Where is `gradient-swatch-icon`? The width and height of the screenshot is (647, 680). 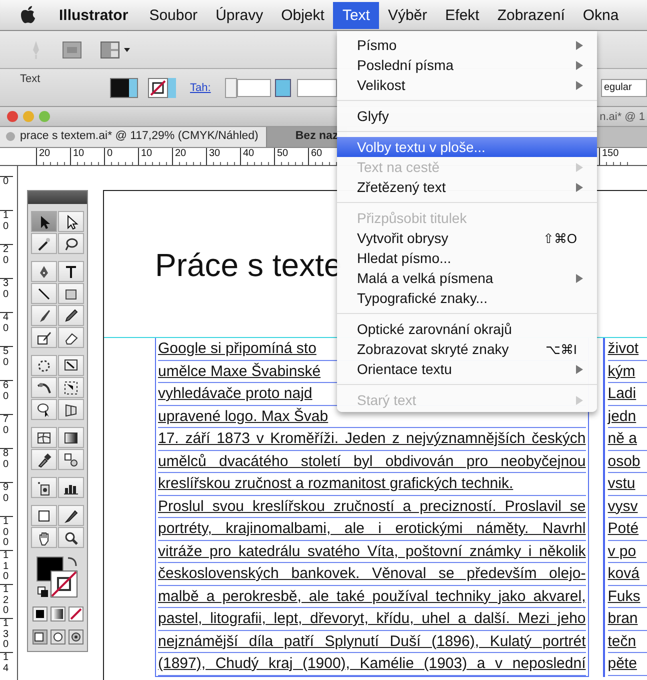 gradient-swatch-icon is located at coordinates (58, 614).